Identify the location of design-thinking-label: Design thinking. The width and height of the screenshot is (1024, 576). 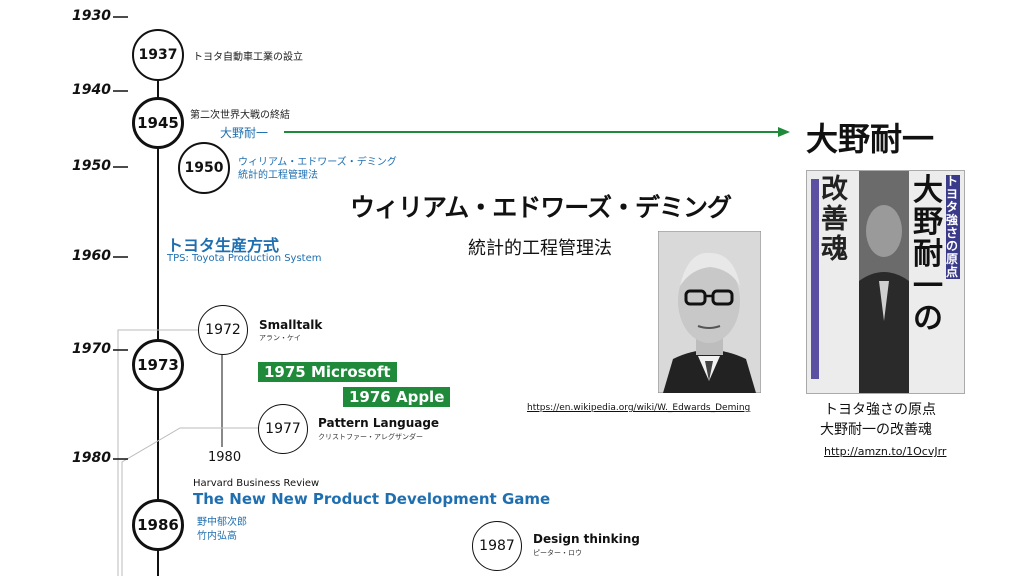
(586, 539).